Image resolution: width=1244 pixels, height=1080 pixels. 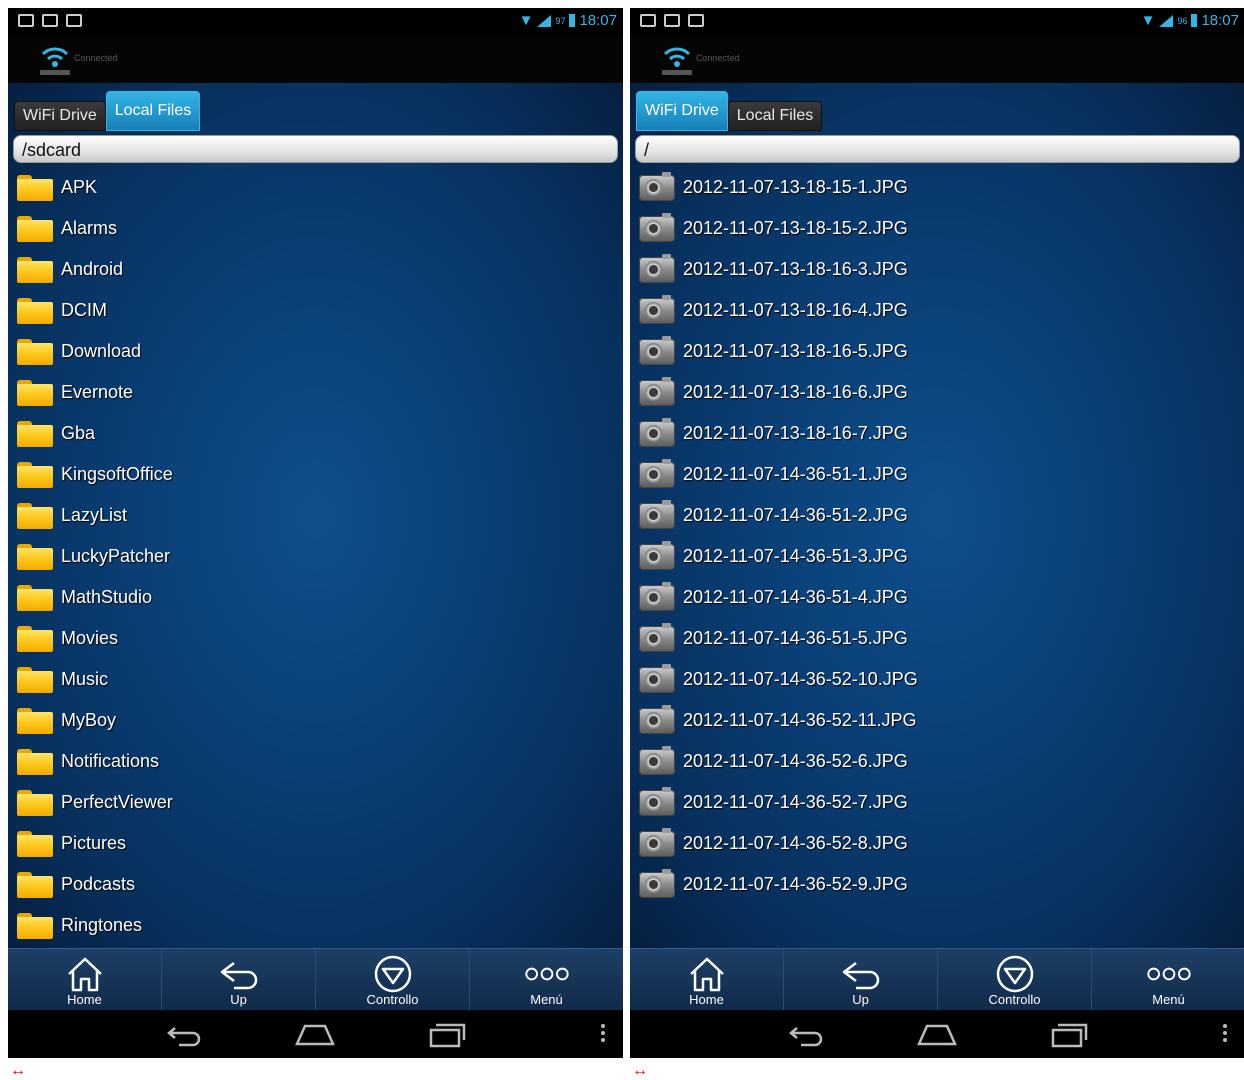 I want to click on folder-list-item: APK, so click(x=315, y=187).